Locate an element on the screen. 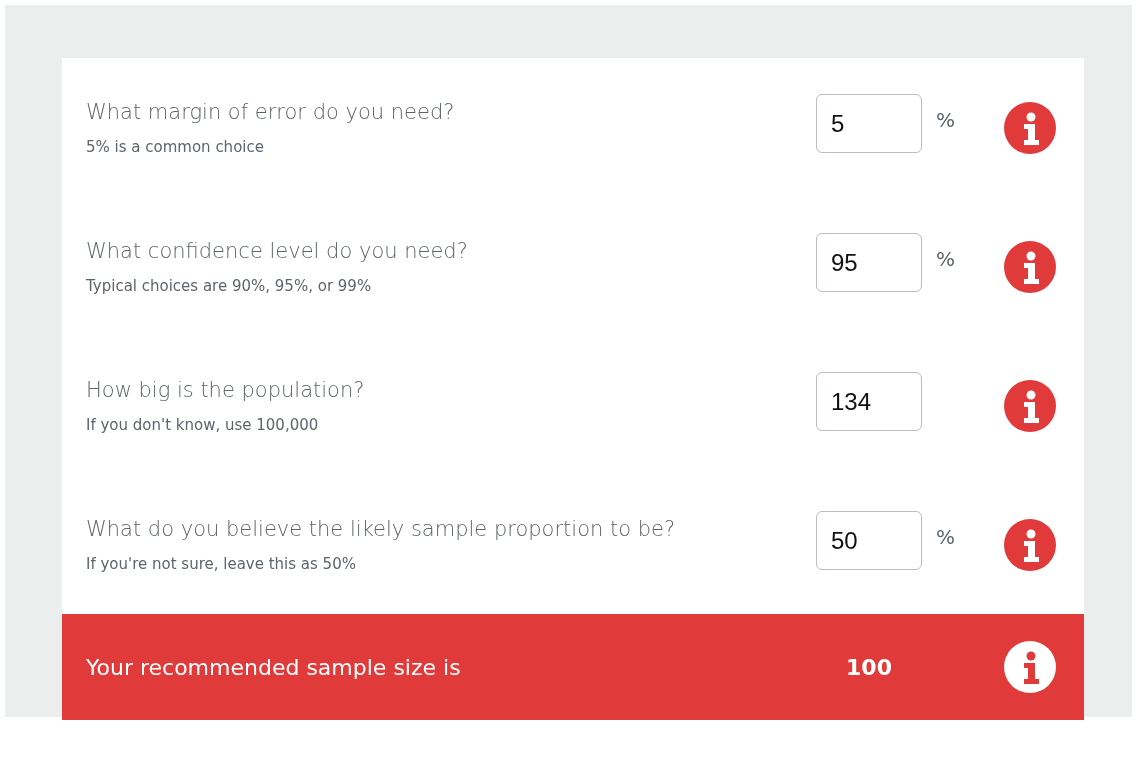  question-label: How big is the population? is located at coordinates (226, 389).